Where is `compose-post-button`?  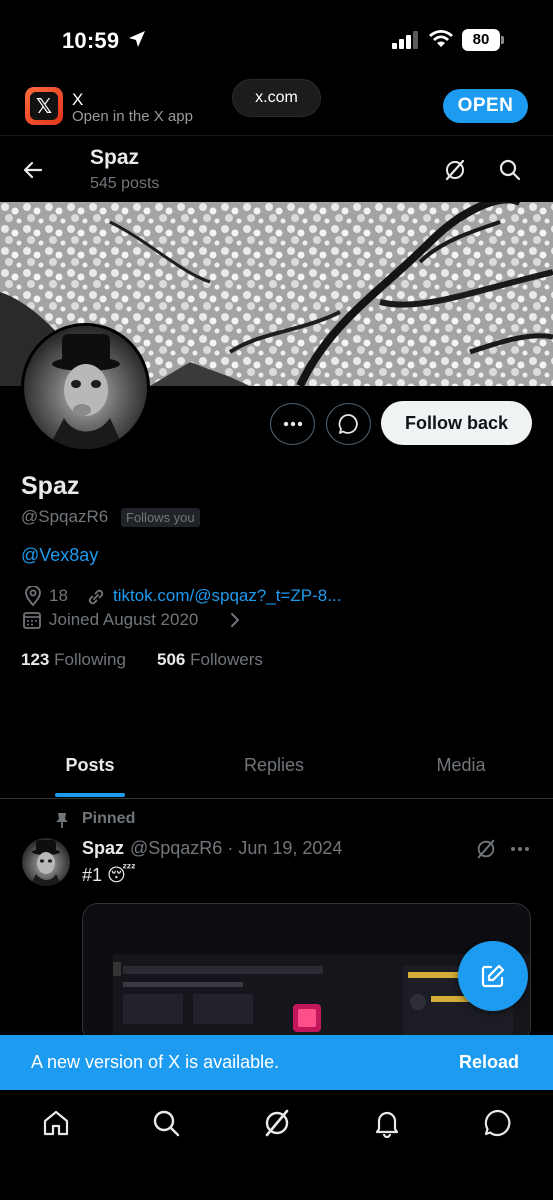 compose-post-button is located at coordinates (493, 976).